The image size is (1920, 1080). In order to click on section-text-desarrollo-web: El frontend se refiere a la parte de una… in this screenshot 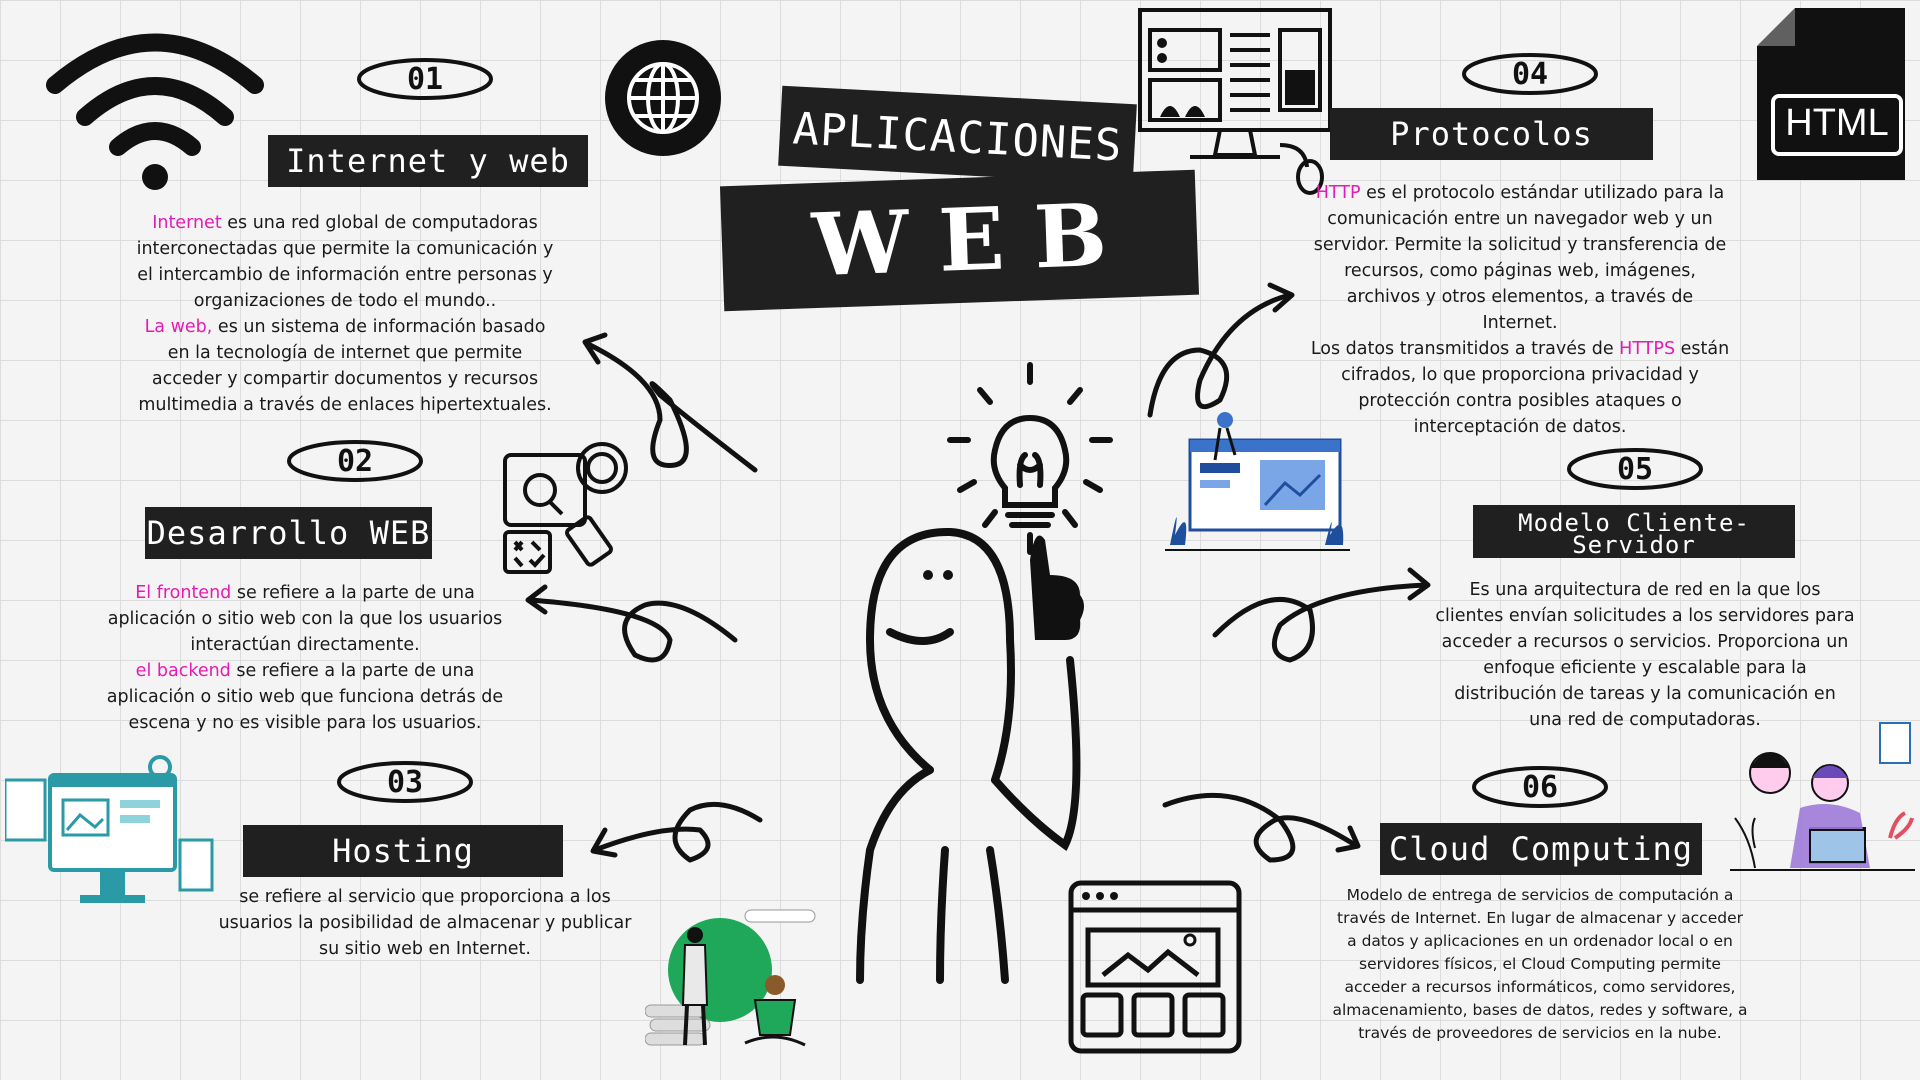, I will do `click(305, 658)`.